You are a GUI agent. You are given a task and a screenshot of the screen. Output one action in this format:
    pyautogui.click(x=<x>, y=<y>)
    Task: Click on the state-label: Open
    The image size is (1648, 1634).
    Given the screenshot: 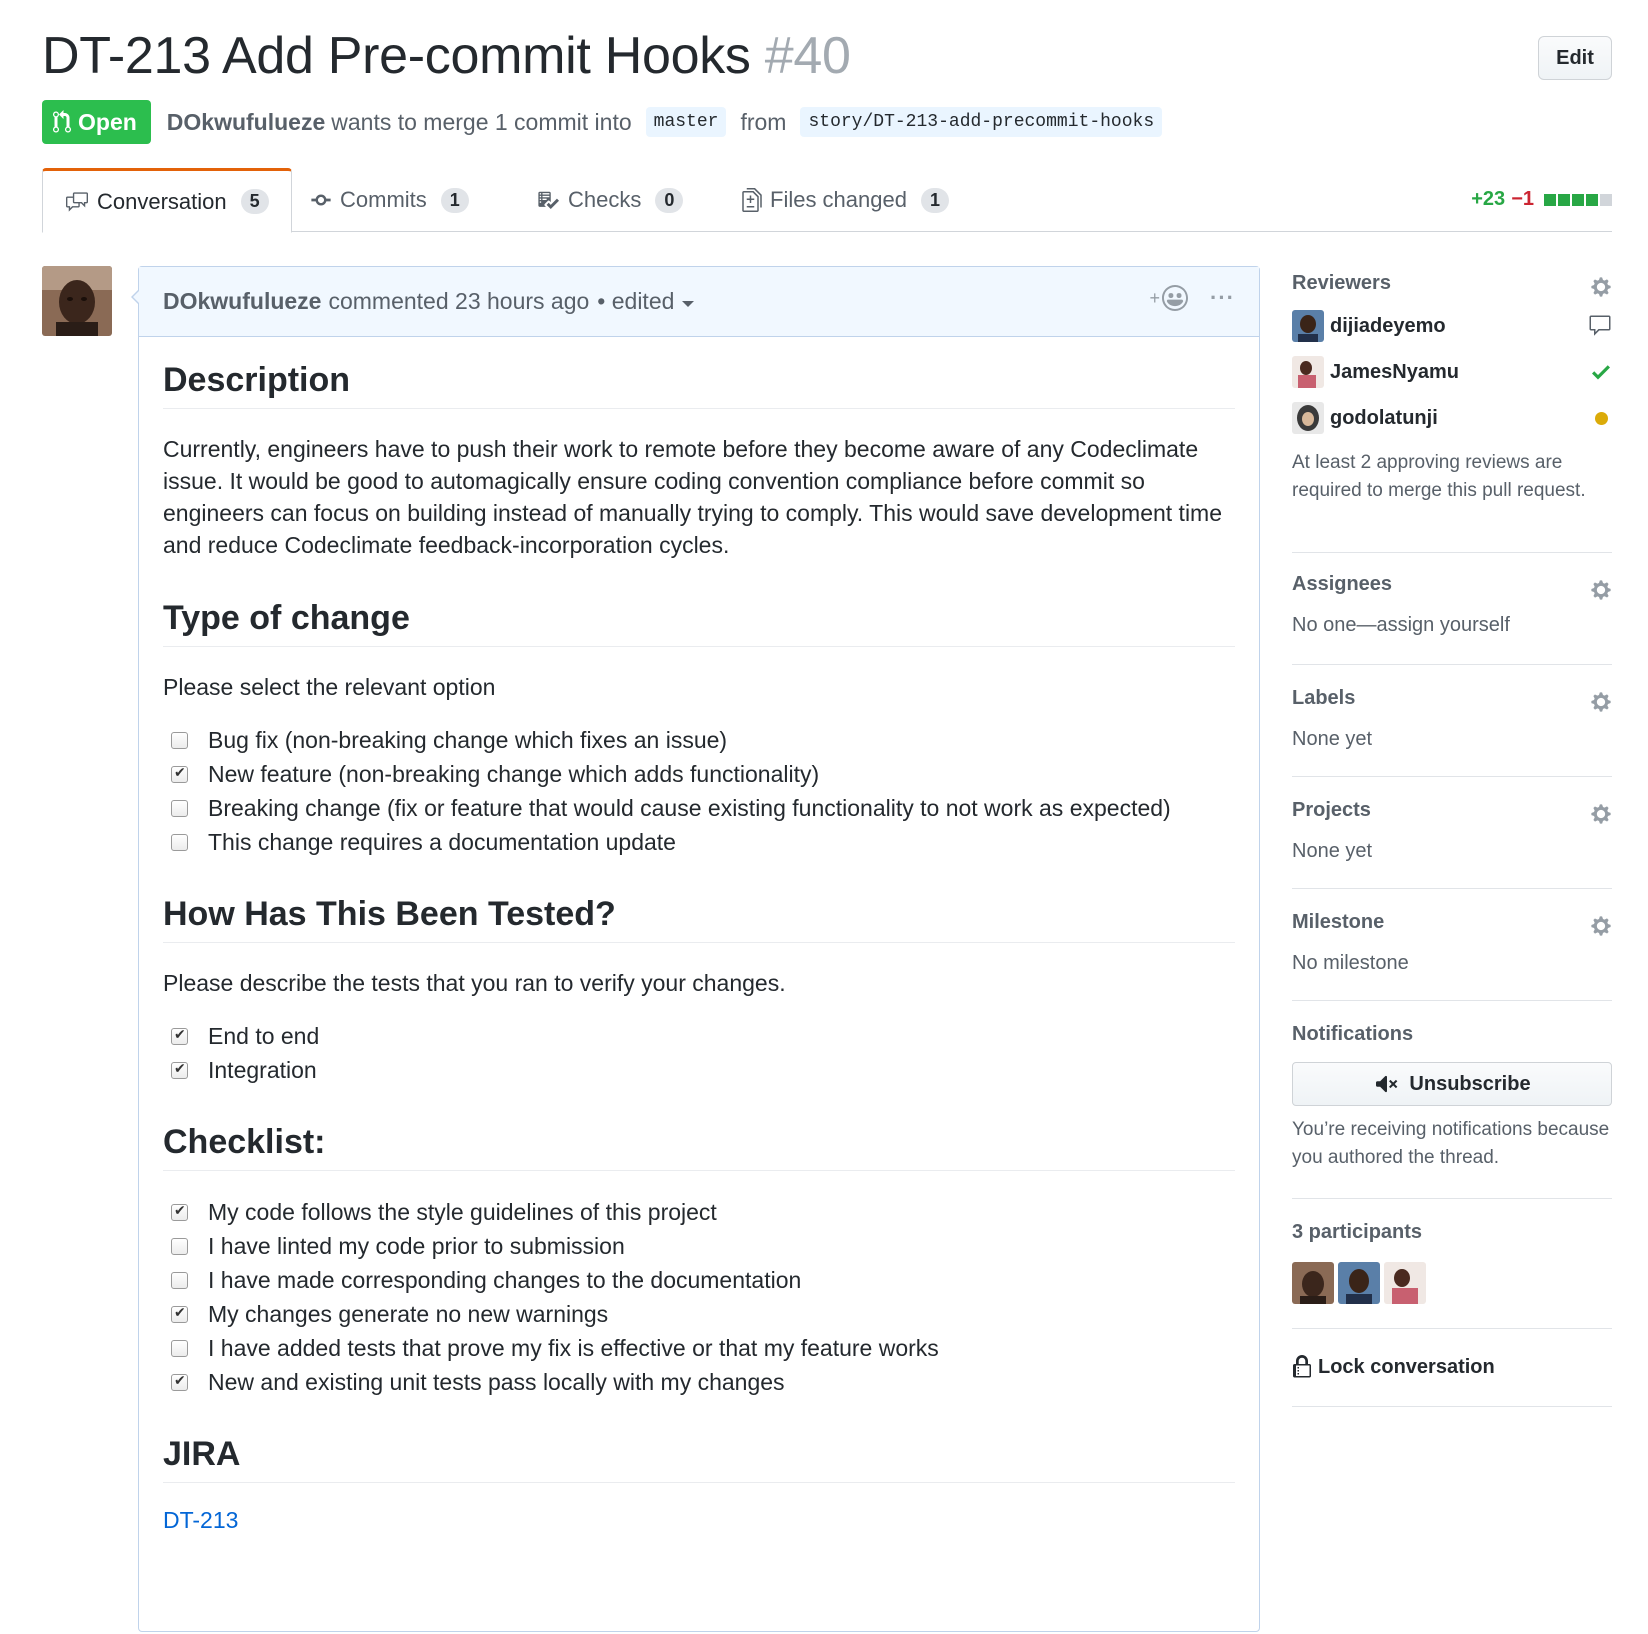 What is the action you would take?
    pyautogui.click(x=107, y=121)
    